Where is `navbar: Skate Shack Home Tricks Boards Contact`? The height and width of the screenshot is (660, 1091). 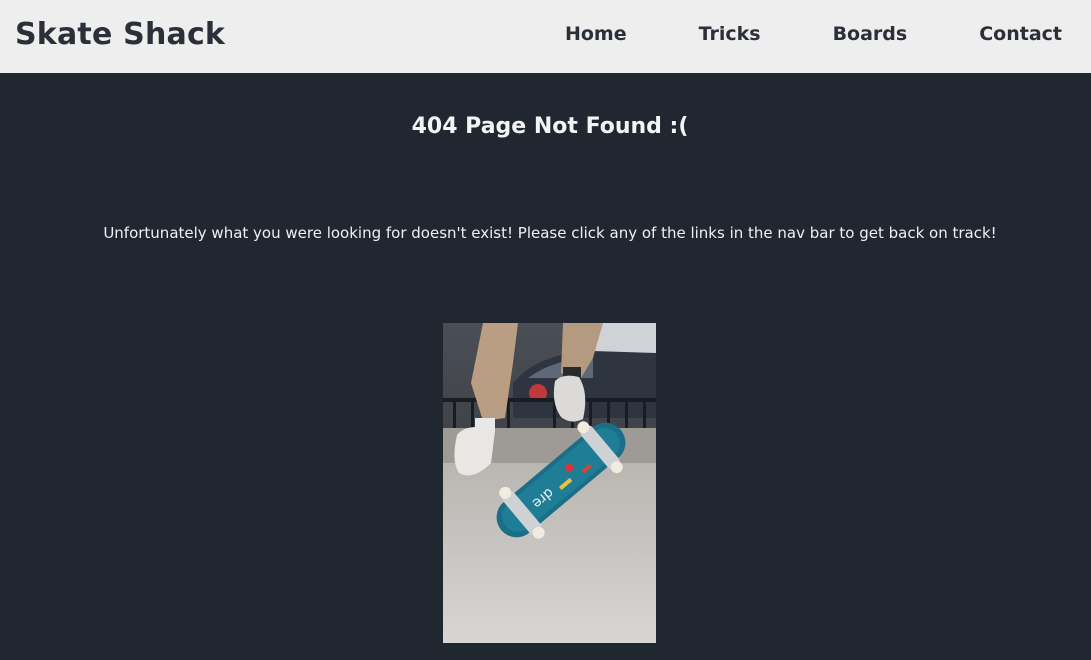
navbar: Skate Shack Home Tricks Boards Contact is located at coordinates (545, 36).